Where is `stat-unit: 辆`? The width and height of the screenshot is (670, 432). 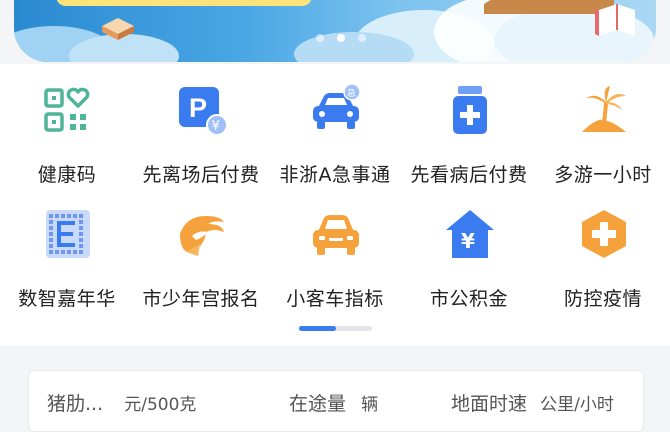
stat-unit: 辆 is located at coordinates (370, 405).